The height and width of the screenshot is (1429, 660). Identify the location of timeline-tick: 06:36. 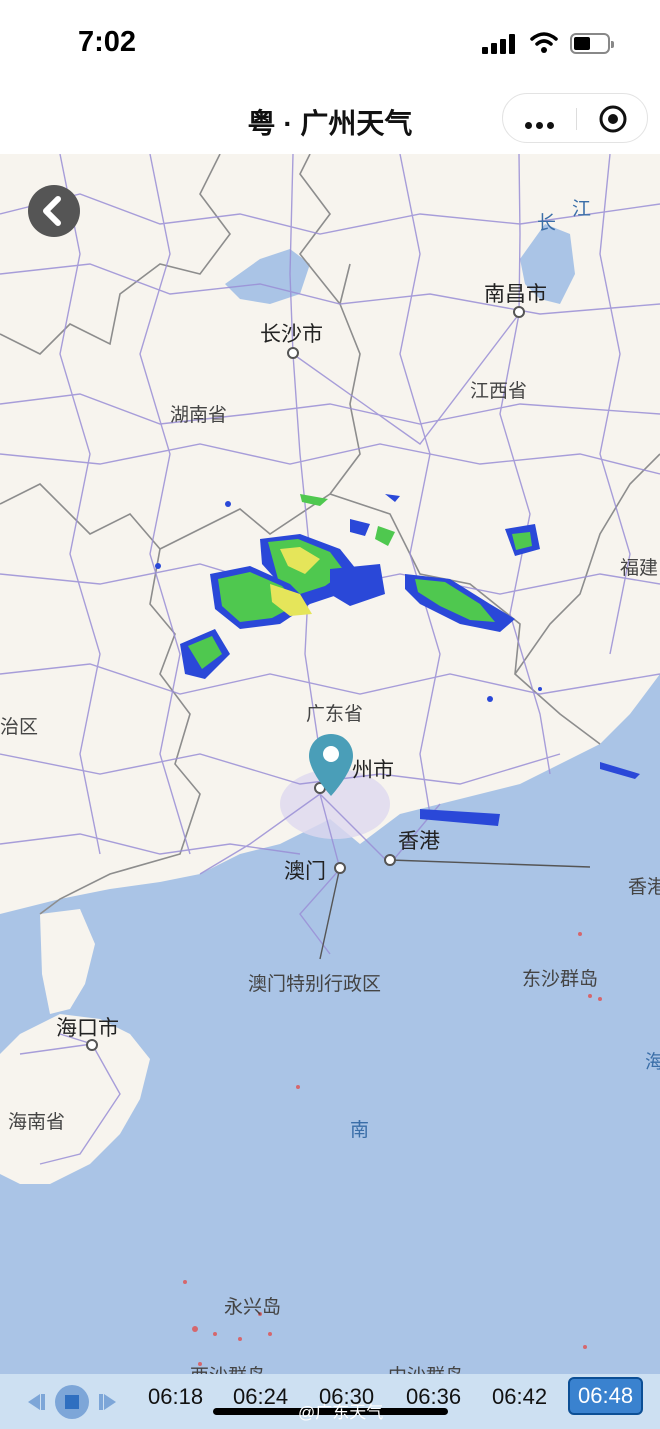
(433, 1397).